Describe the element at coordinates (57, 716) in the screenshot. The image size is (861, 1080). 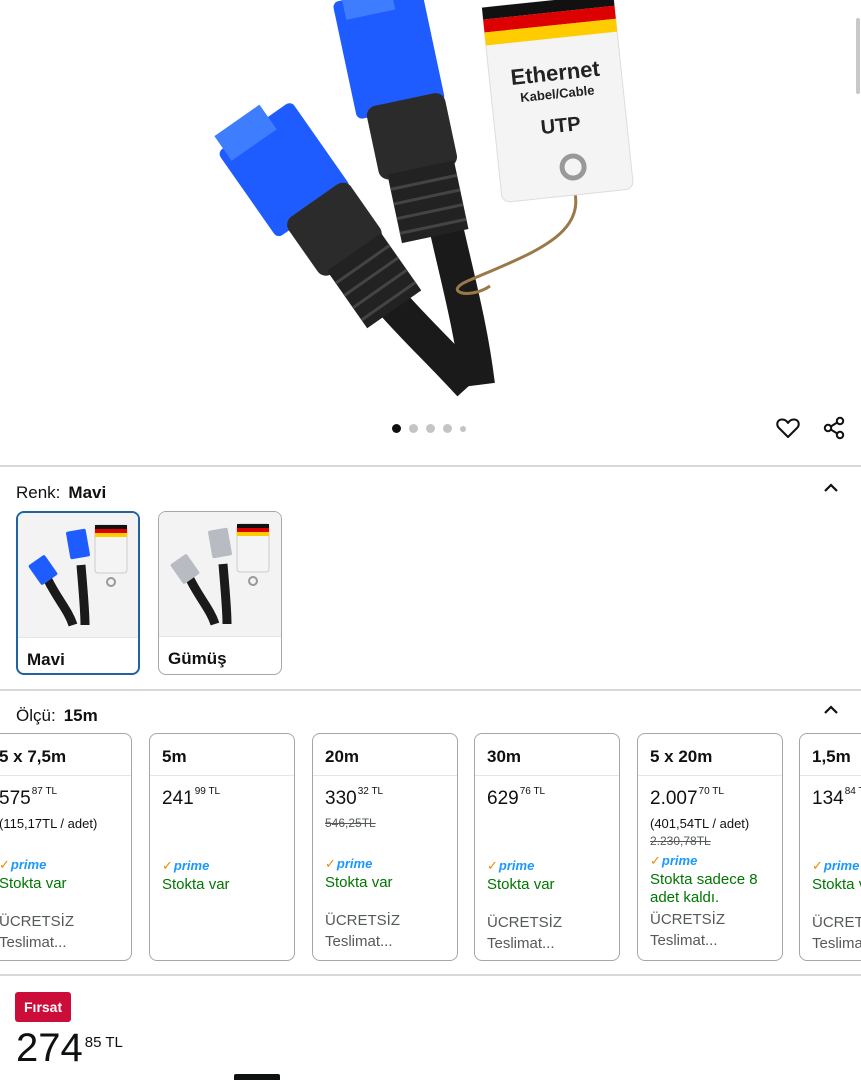
I see `size-label-row: Ölçü: 15m` at that location.